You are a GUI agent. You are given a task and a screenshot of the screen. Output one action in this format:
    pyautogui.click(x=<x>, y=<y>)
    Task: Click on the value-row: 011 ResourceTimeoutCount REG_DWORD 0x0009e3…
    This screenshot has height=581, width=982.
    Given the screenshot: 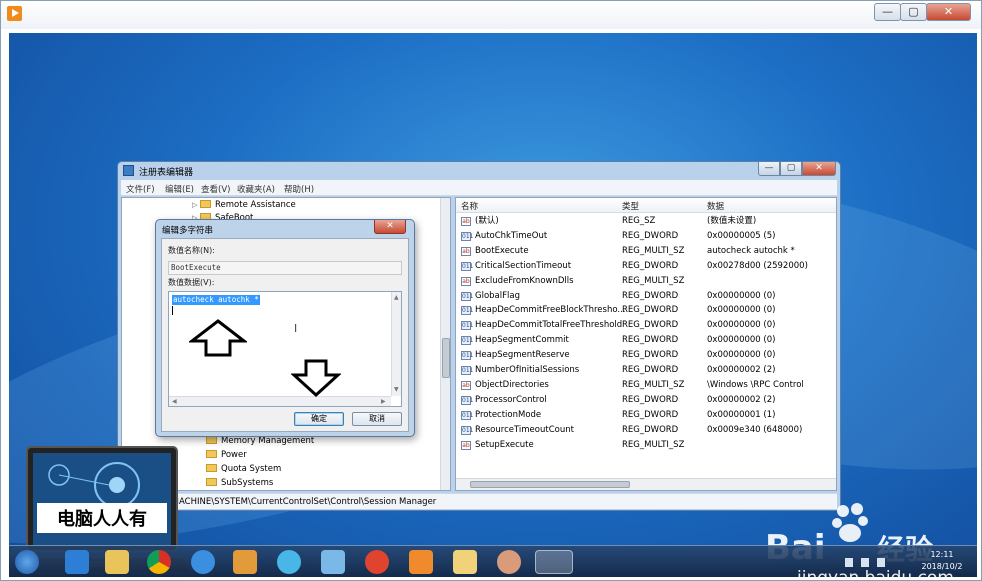 What is the action you would take?
    pyautogui.click(x=646, y=430)
    